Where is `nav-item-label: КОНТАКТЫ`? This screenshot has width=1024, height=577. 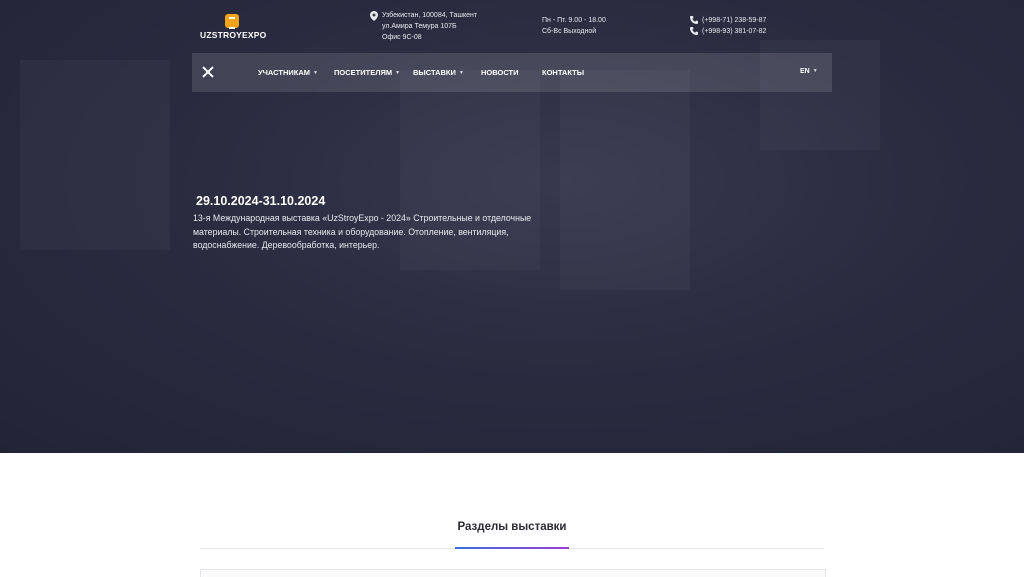 nav-item-label: КОНТАКТЫ is located at coordinates (563, 72).